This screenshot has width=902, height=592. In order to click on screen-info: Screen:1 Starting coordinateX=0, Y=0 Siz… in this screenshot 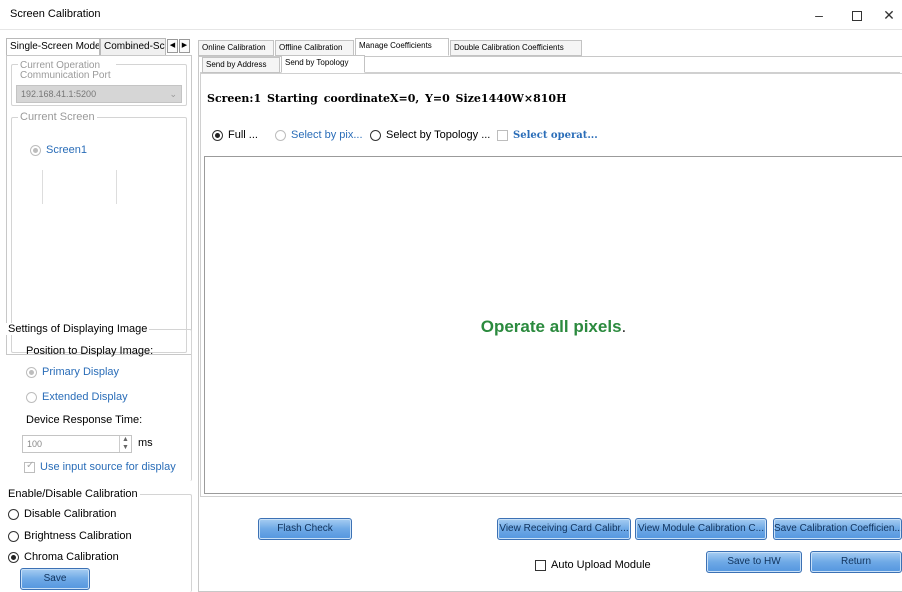, I will do `click(387, 98)`.